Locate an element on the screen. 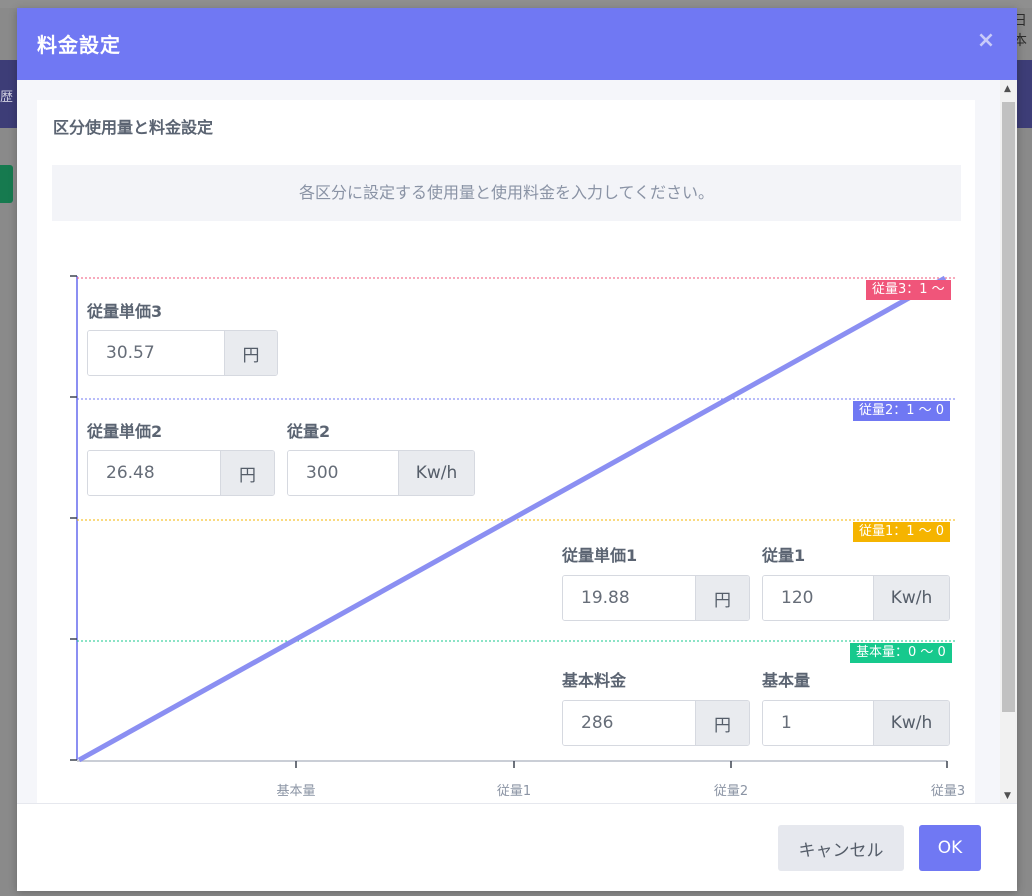 The image size is (1032, 896). unit-price-1-unit: 円 is located at coordinates (722, 598).